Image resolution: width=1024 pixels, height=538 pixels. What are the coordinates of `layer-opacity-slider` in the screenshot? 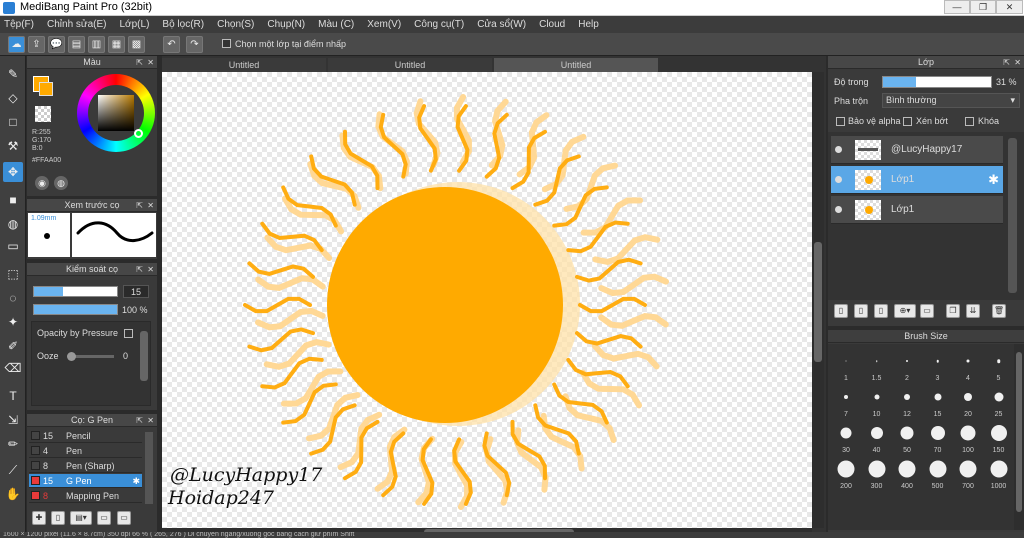 It's located at (937, 82).